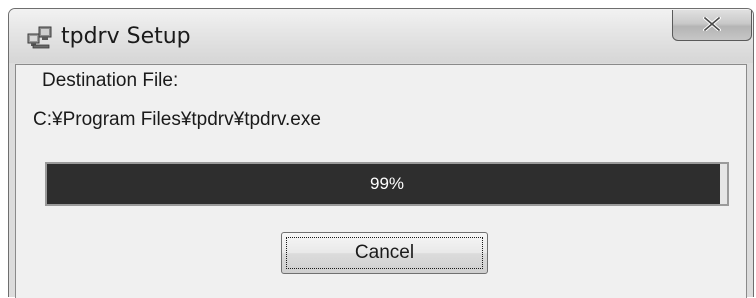 Image resolution: width=756 pixels, height=298 pixels. I want to click on progress-bar: 99%, so click(387, 184).